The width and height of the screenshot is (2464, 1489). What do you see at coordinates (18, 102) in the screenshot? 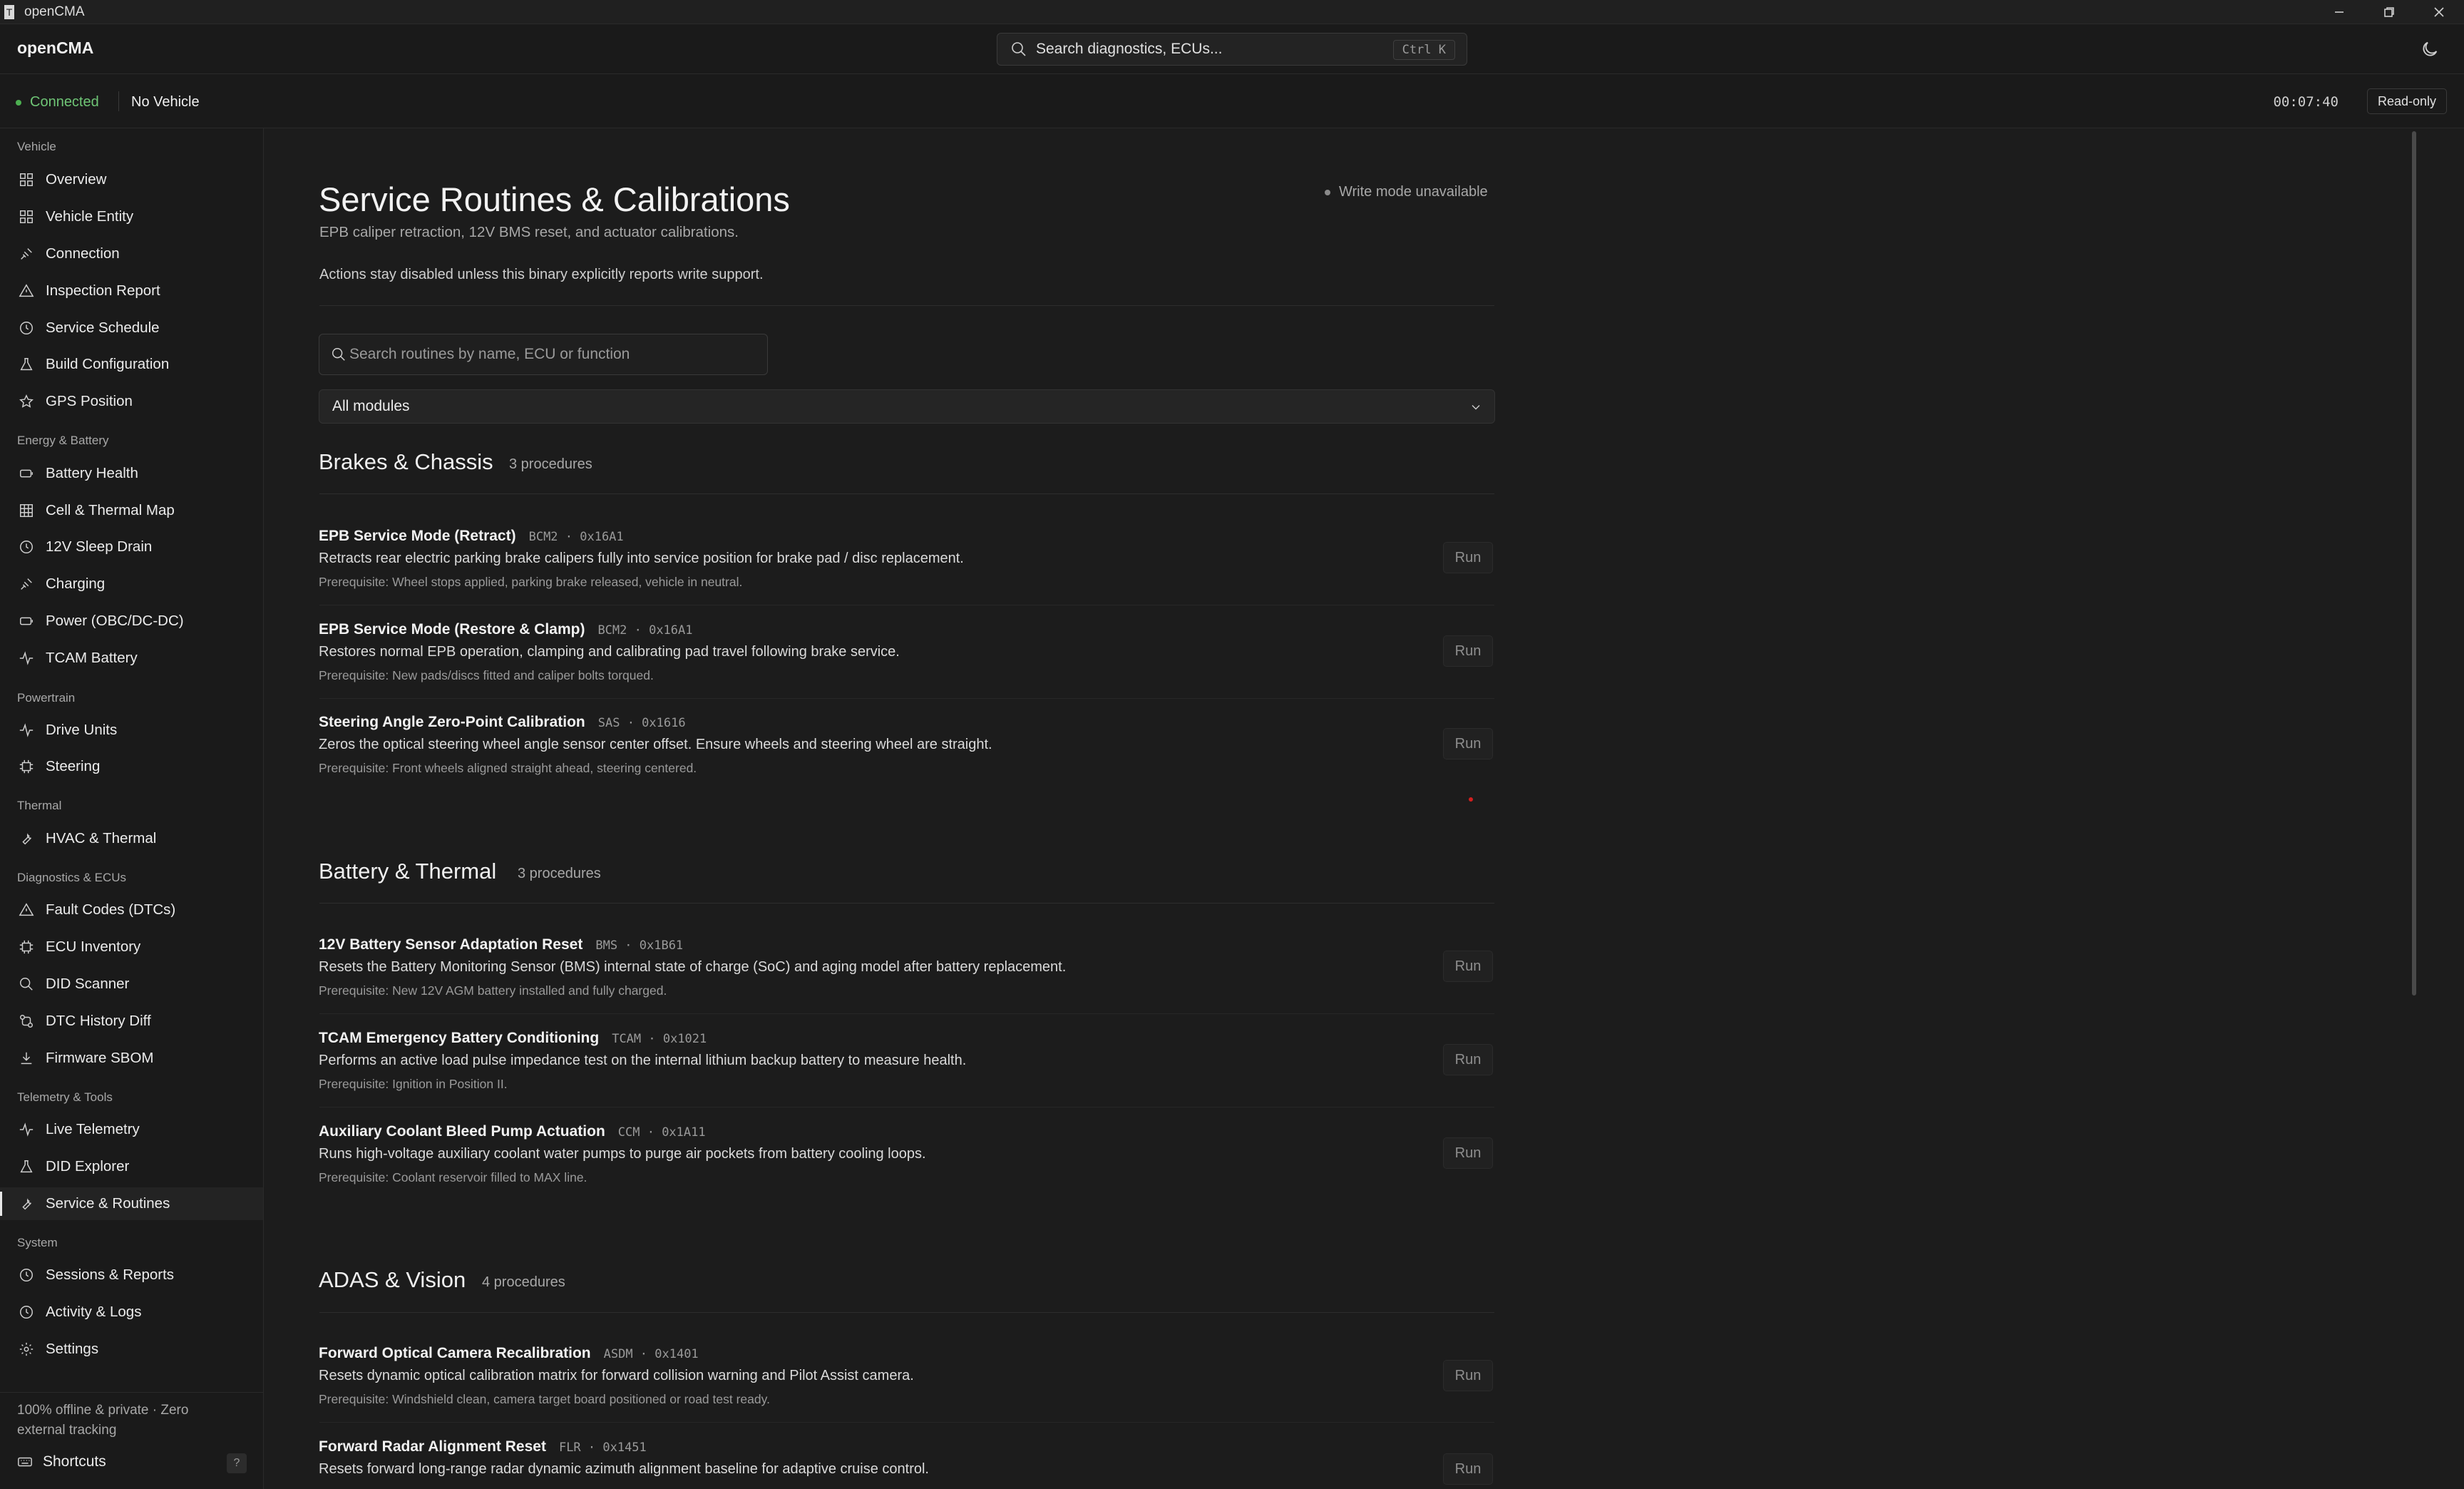
I see `connection-dot-icon` at bounding box center [18, 102].